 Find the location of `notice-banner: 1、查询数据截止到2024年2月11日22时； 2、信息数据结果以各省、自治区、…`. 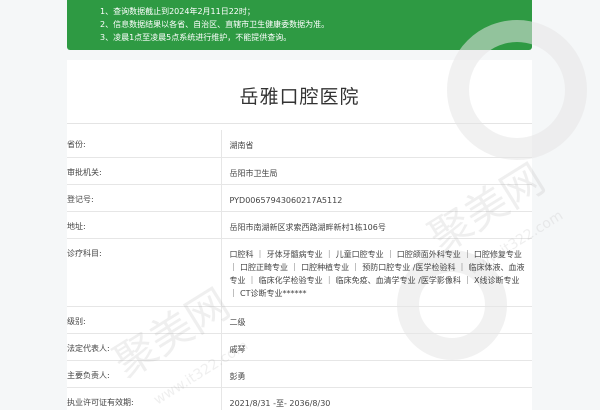

notice-banner: 1、查询数据截止到2024年2月11日22时； 2、信息数据结果以各省、自治区、… is located at coordinates (299, 25).